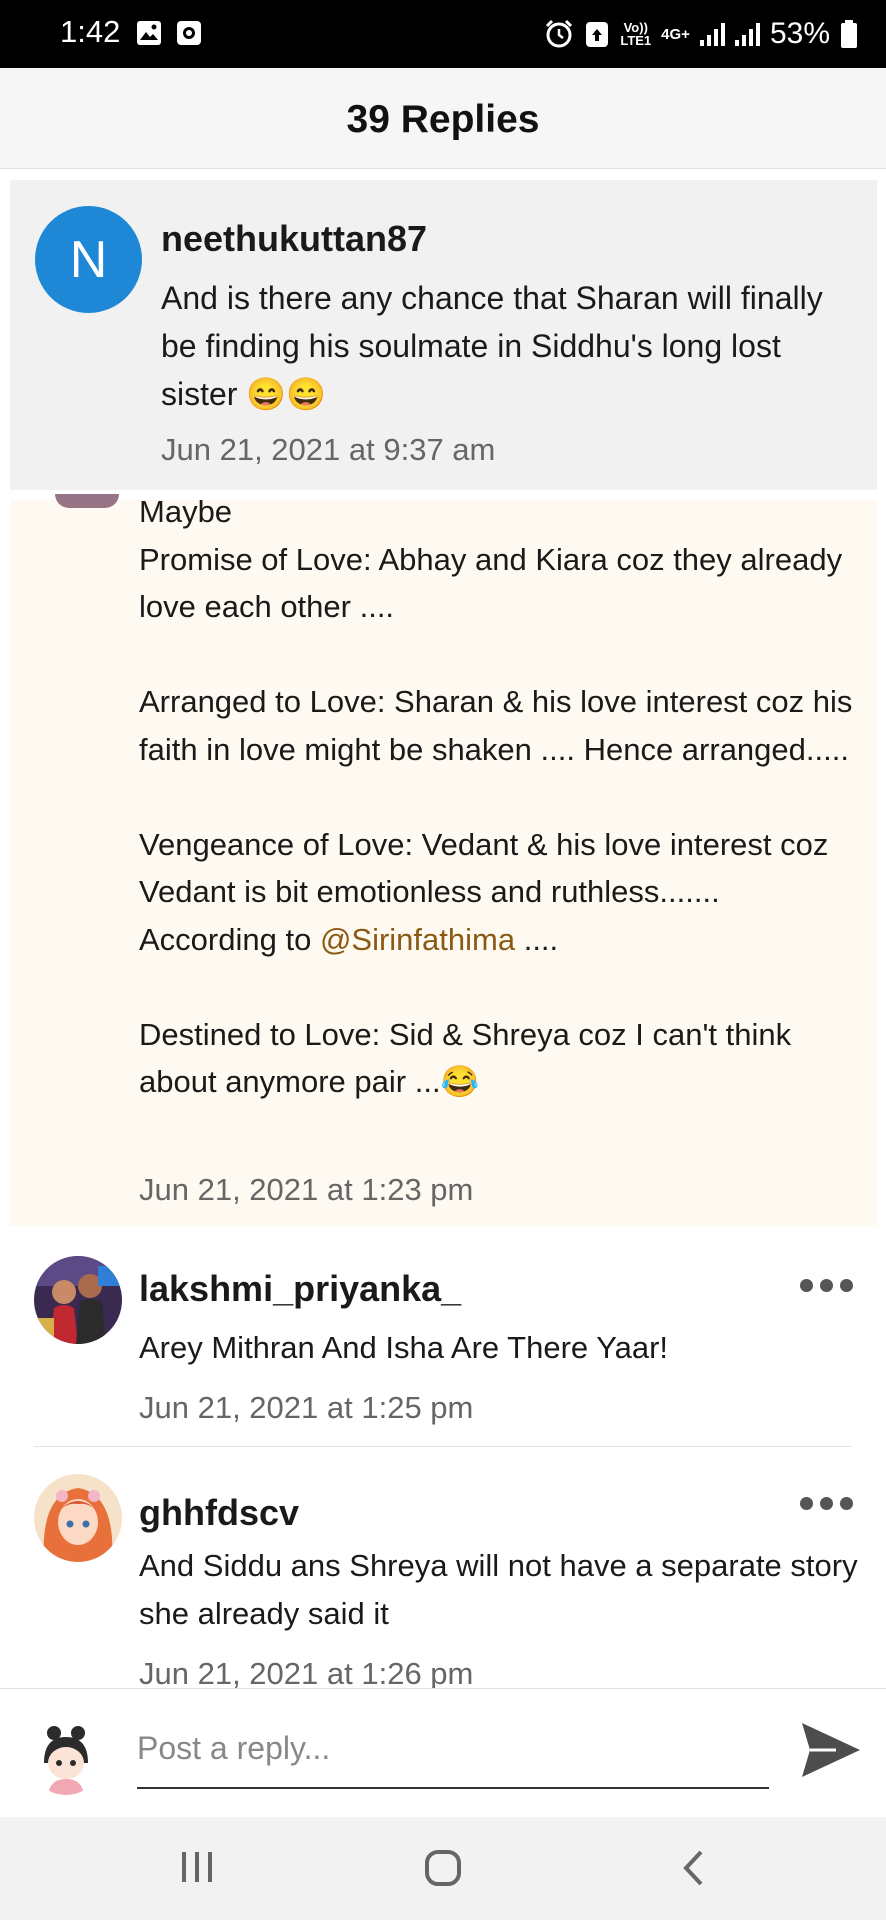  I want to click on system-navigation-bar, so click(443, 1868).